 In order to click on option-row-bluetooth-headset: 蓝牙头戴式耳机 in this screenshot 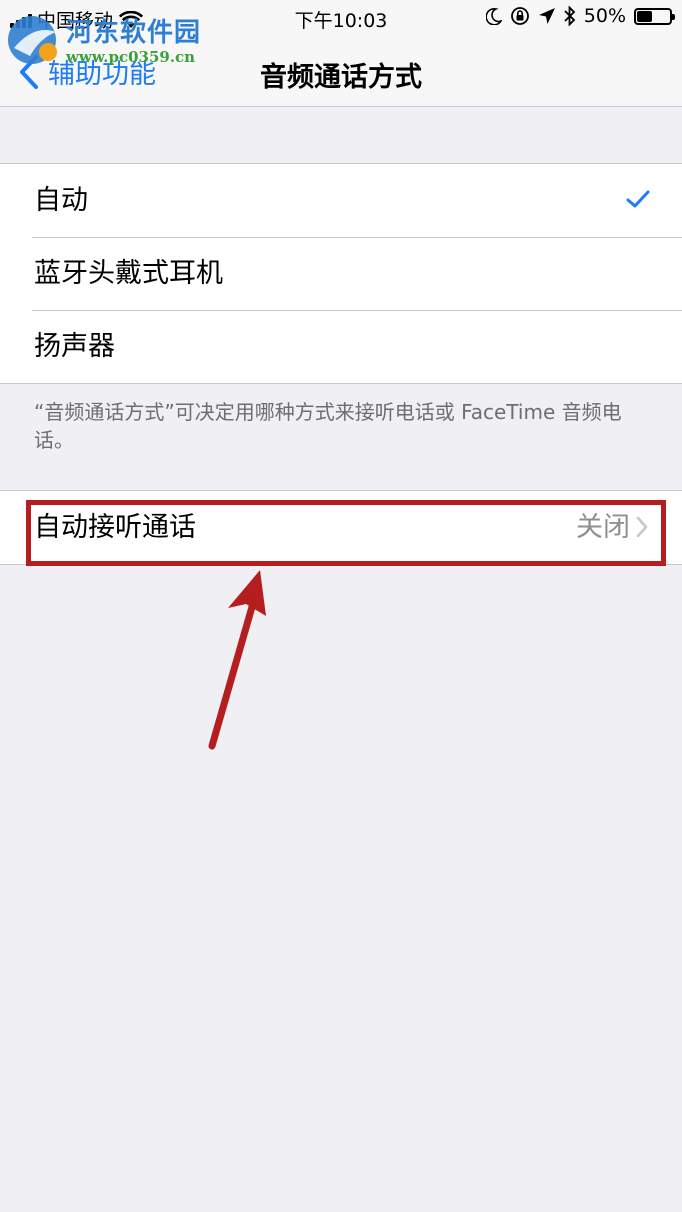, I will do `click(341, 273)`.